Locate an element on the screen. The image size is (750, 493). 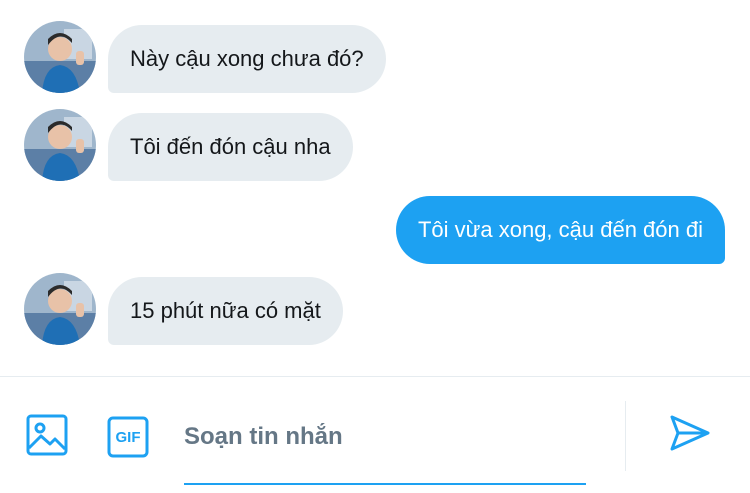
send-icon is located at coordinates (690, 435).